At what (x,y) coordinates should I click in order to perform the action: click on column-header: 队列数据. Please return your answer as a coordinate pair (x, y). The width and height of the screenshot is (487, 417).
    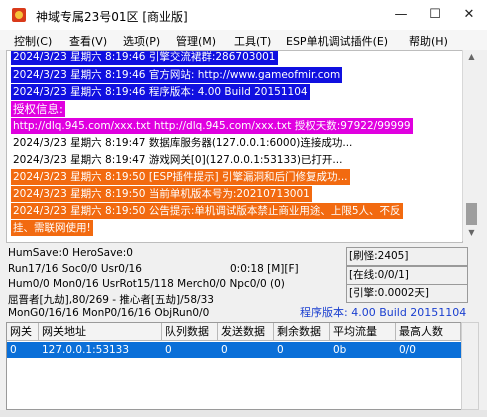
    Looking at the image, I should click on (190, 332).